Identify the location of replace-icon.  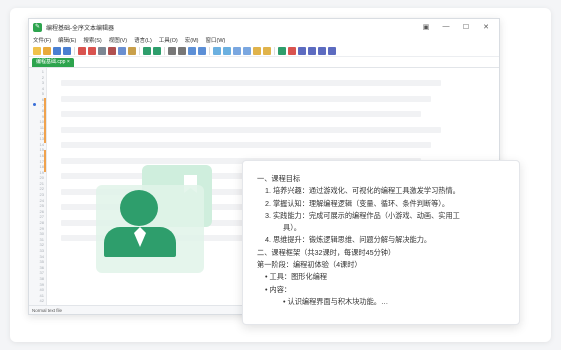
(182, 50).